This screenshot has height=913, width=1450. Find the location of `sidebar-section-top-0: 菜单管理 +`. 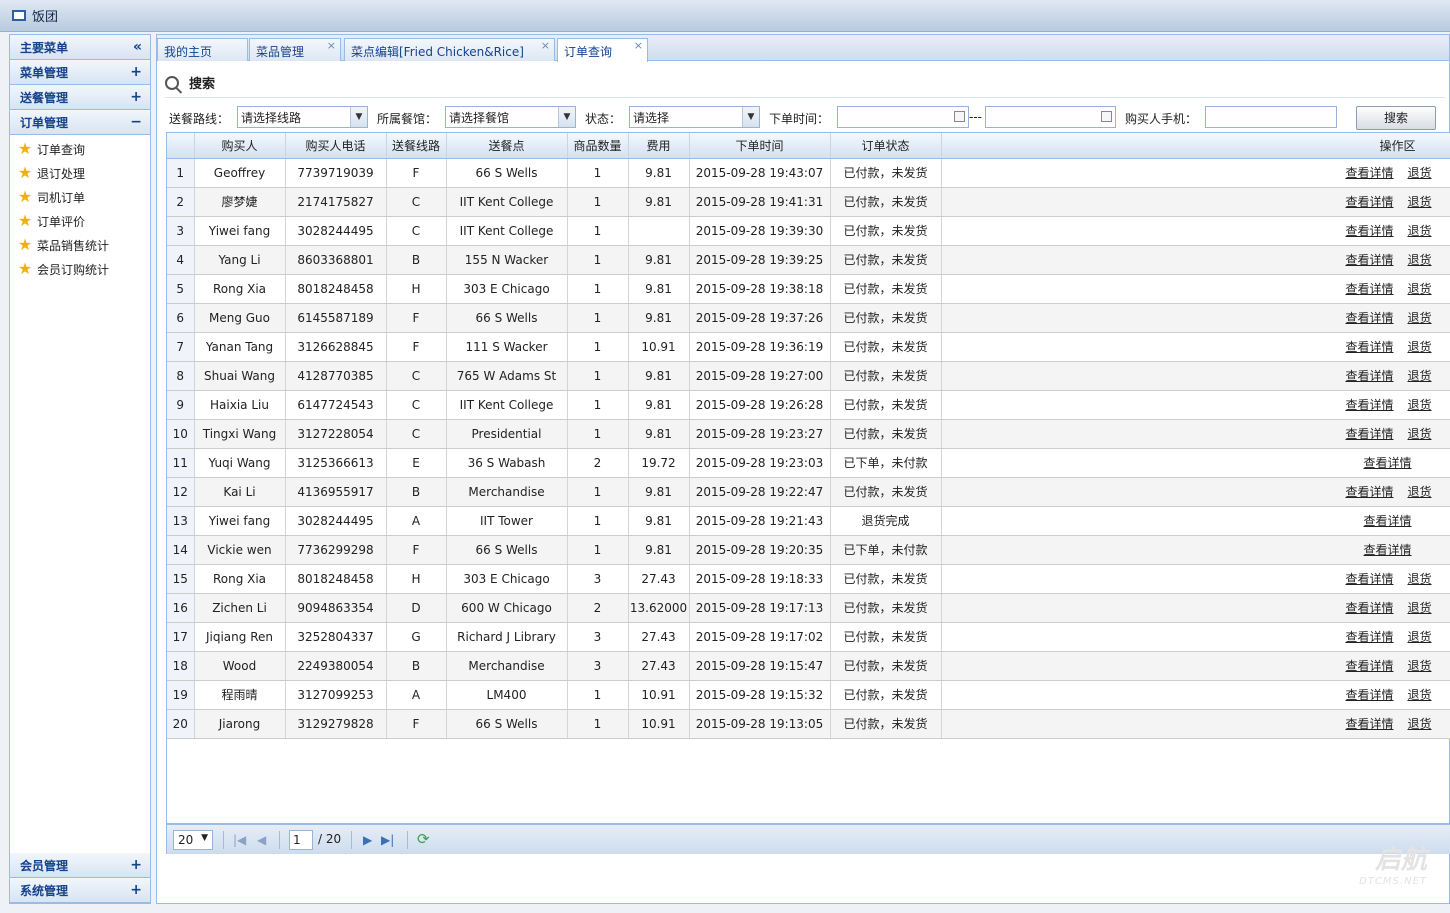

sidebar-section-top-0: 菜单管理 + is located at coordinates (80, 72).